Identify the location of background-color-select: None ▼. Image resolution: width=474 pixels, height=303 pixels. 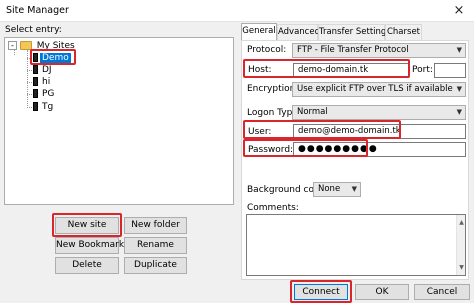
(337, 189).